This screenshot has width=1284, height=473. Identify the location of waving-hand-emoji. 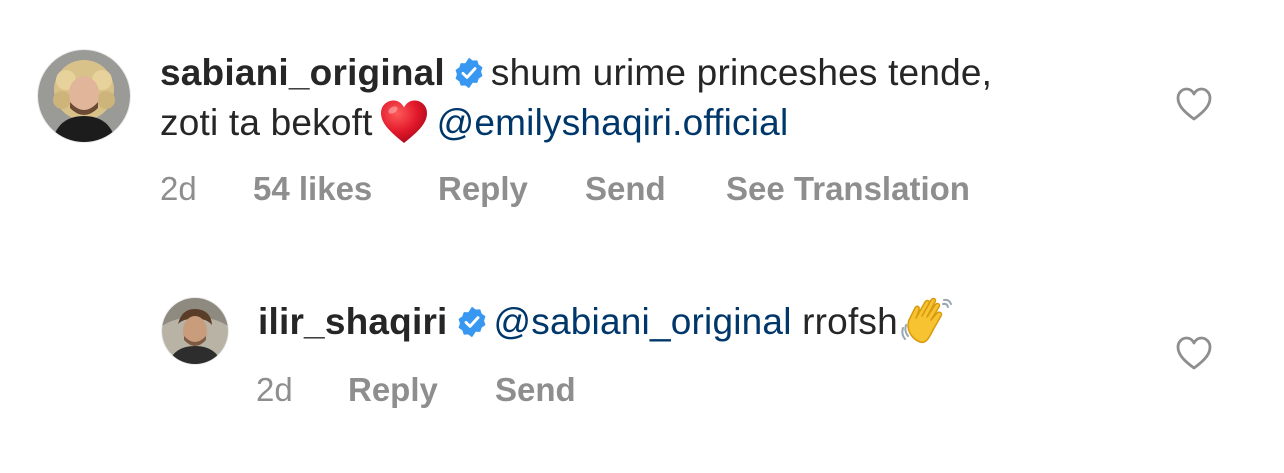
(927, 320).